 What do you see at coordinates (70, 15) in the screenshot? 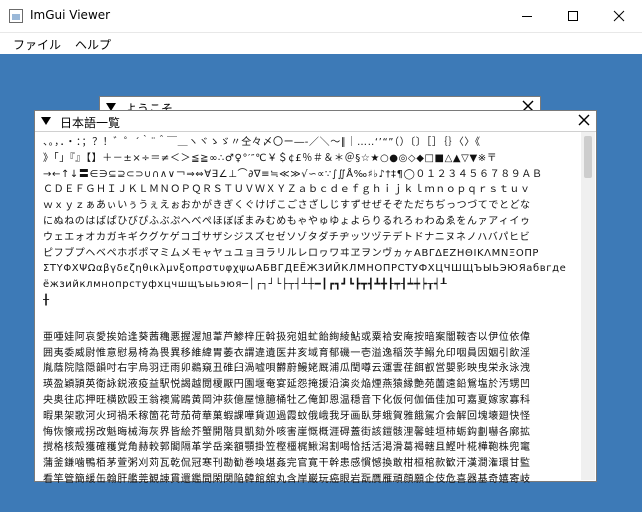
I see `app-title: ImGui Viewer` at bounding box center [70, 15].